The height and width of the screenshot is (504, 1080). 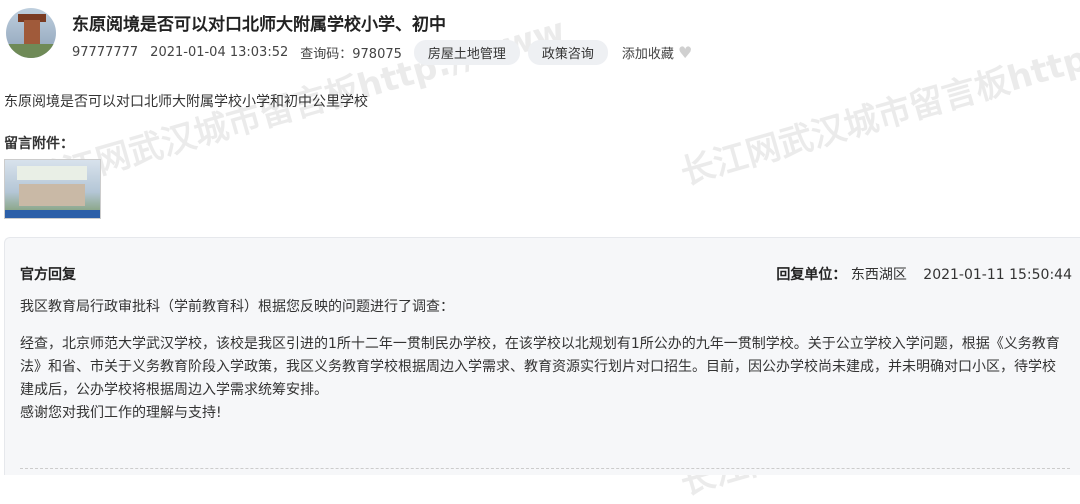 What do you see at coordinates (186, 102) in the screenshot?
I see `post-content: 东原阅境是否可以对口北师大附属学校小学和初中公里学校` at bounding box center [186, 102].